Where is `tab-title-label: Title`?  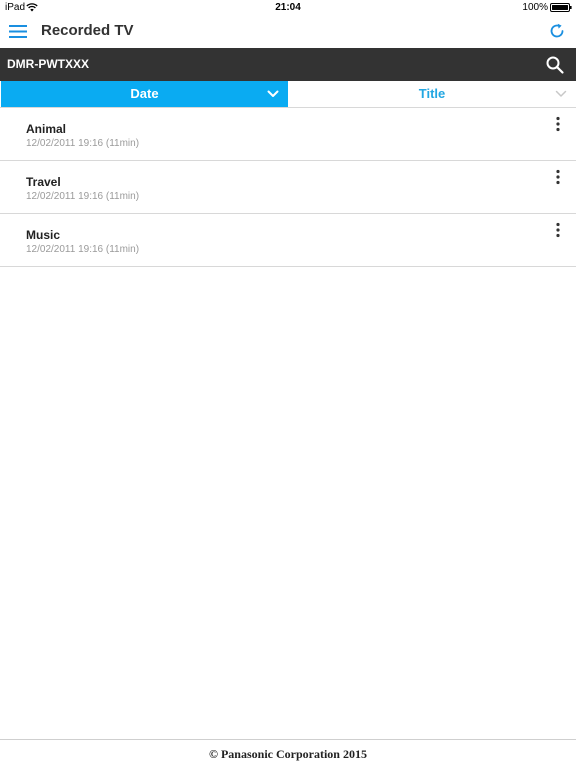
tab-title-label: Title is located at coordinates (432, 93).